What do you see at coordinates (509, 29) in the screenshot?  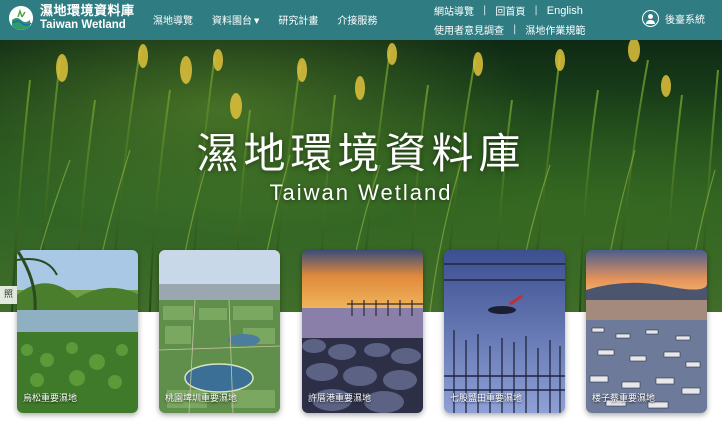 I see `utility-links-row-2: 使用者意見調查 | 濕地作業規範` at bounding box center [509, 29].